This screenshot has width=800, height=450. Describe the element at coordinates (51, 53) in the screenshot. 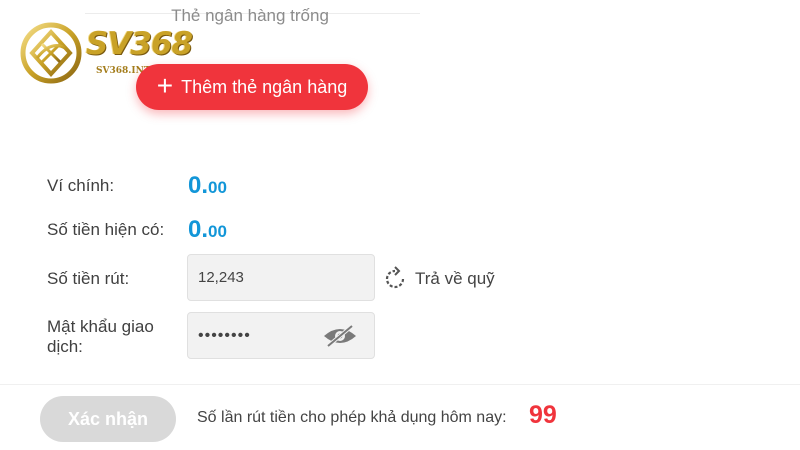

I see `logo-emblem-icon` at that location.